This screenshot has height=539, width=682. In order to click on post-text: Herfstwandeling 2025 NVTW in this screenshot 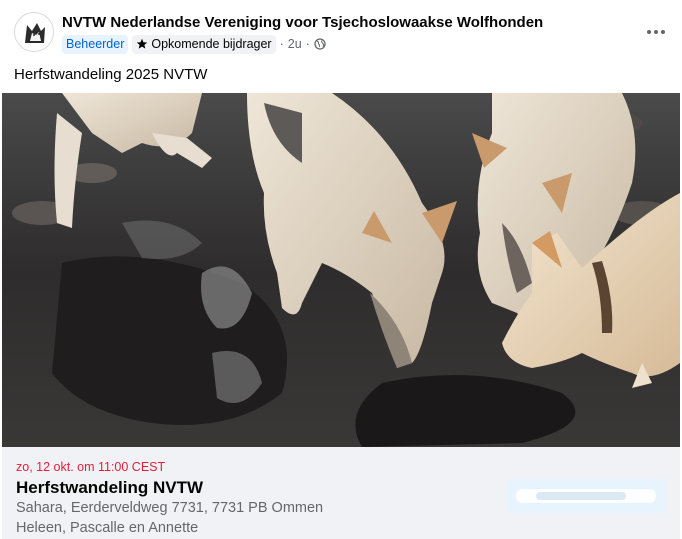, I will do `click(111, 74)`.